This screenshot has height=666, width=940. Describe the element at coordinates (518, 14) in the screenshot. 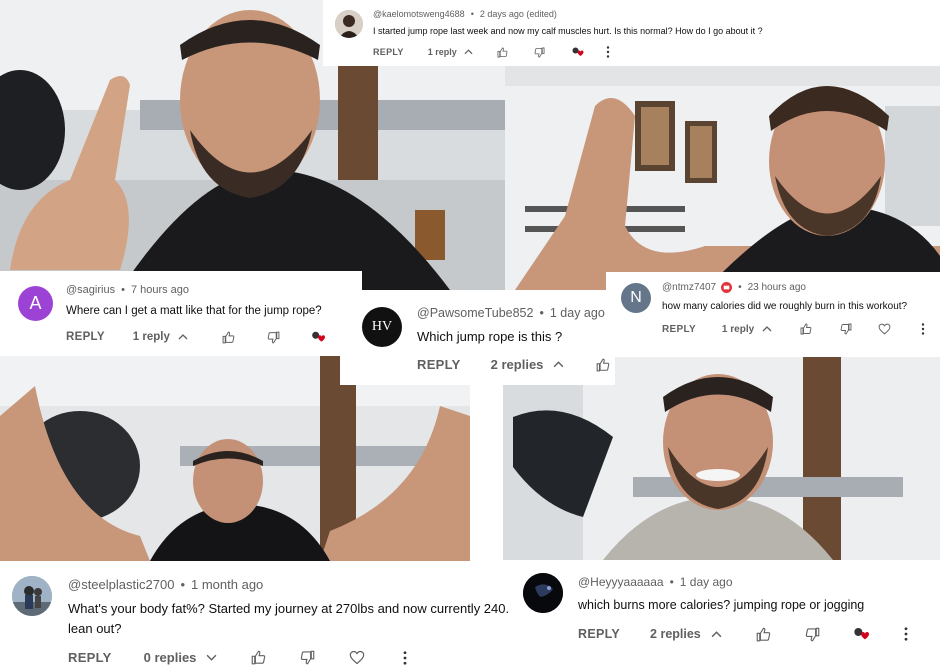

I see `comment-time: 2 days ago (edited)` at that location.